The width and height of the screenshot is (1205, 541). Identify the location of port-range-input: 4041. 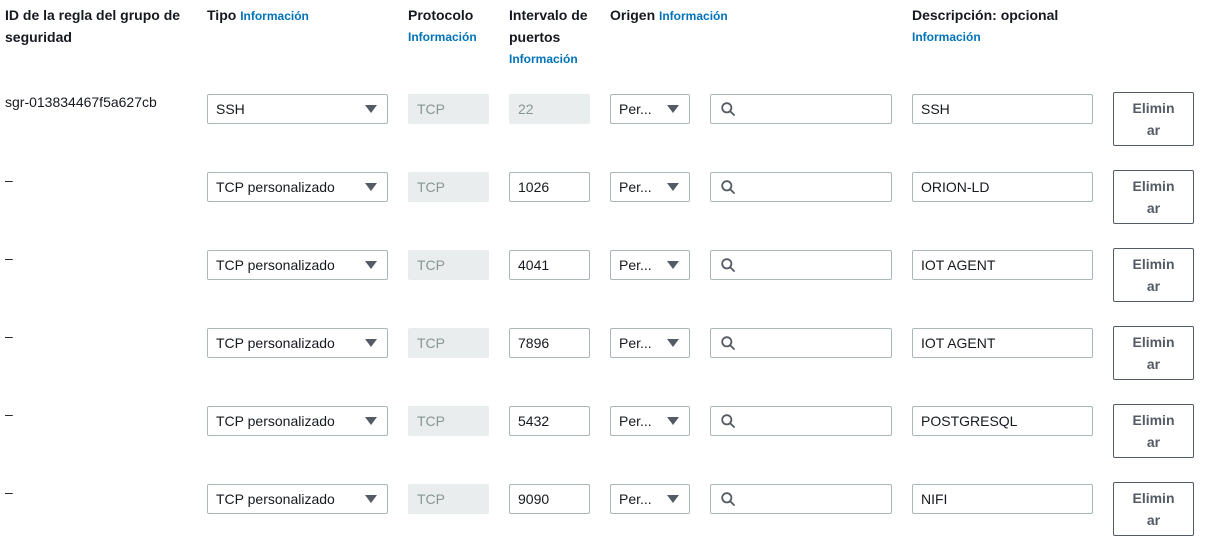
(549, 265).